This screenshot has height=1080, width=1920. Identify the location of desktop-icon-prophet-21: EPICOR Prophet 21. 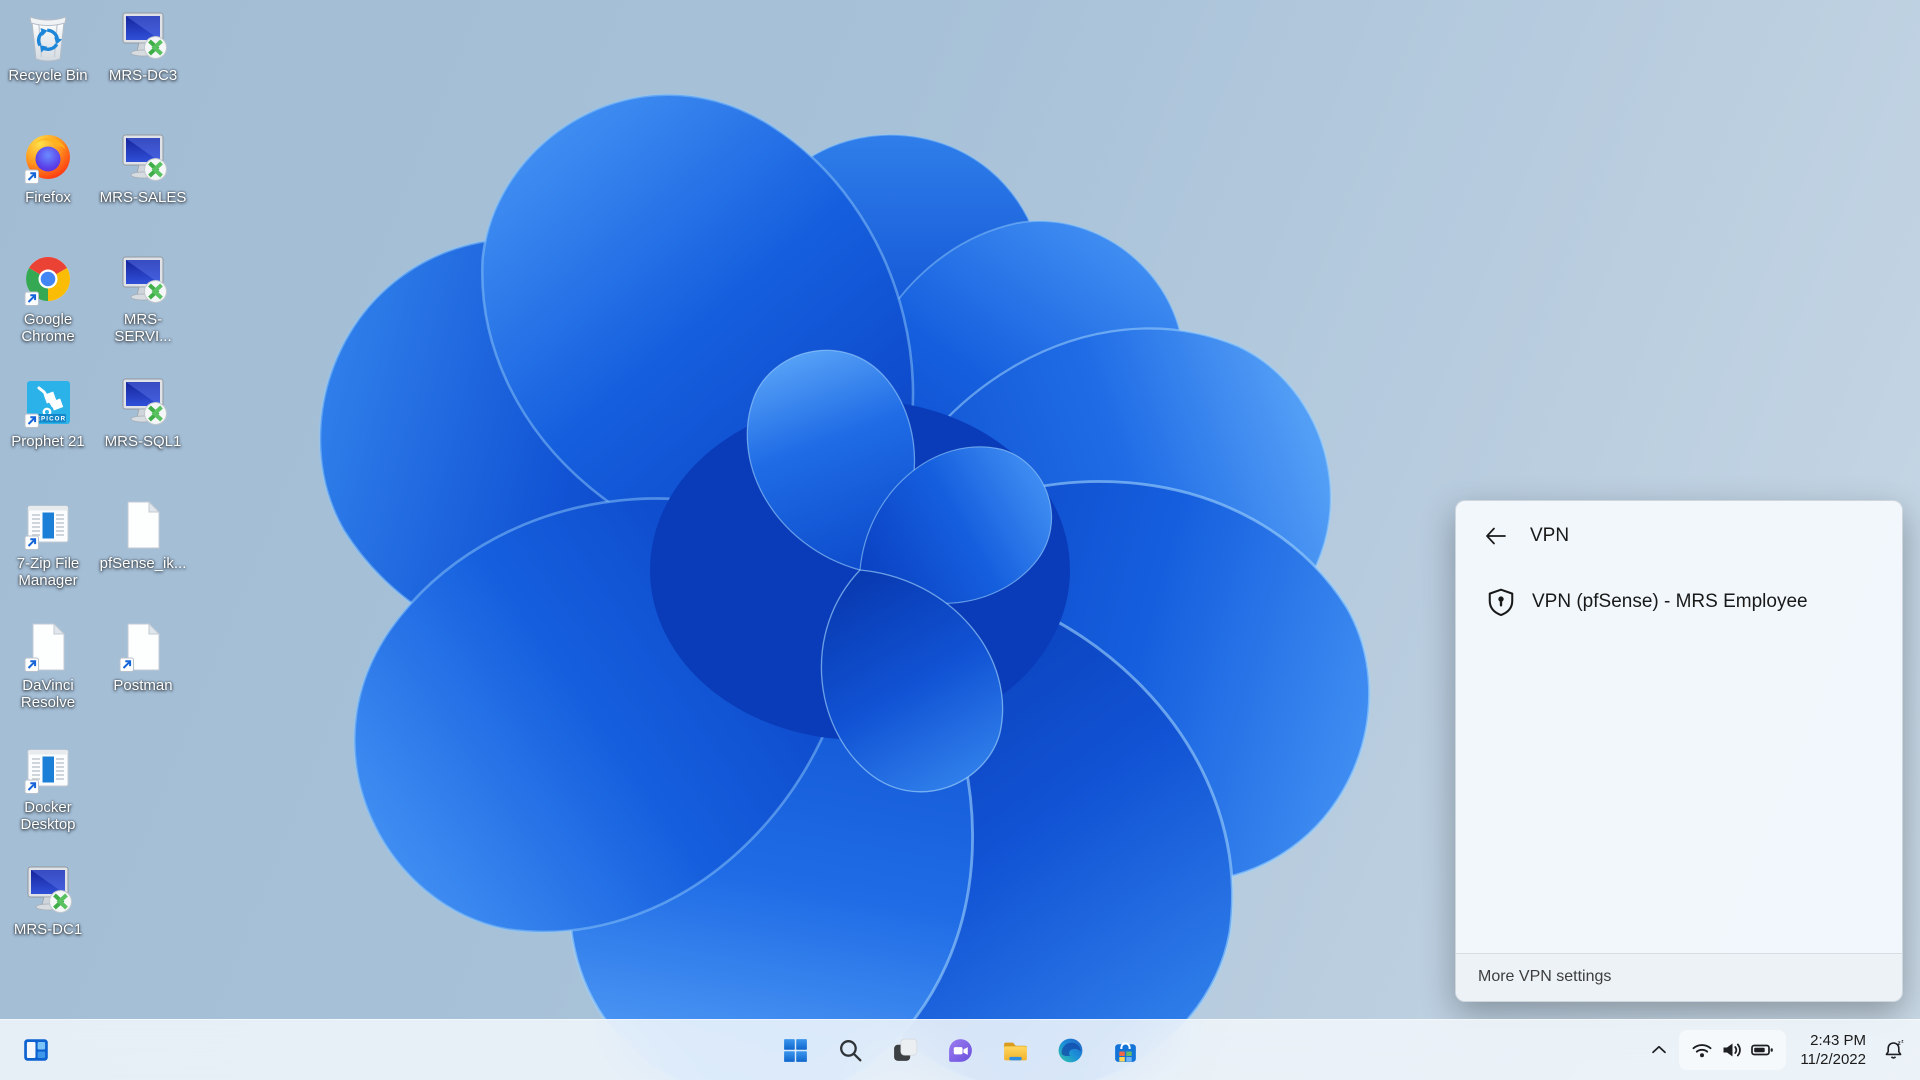
(48, 412).